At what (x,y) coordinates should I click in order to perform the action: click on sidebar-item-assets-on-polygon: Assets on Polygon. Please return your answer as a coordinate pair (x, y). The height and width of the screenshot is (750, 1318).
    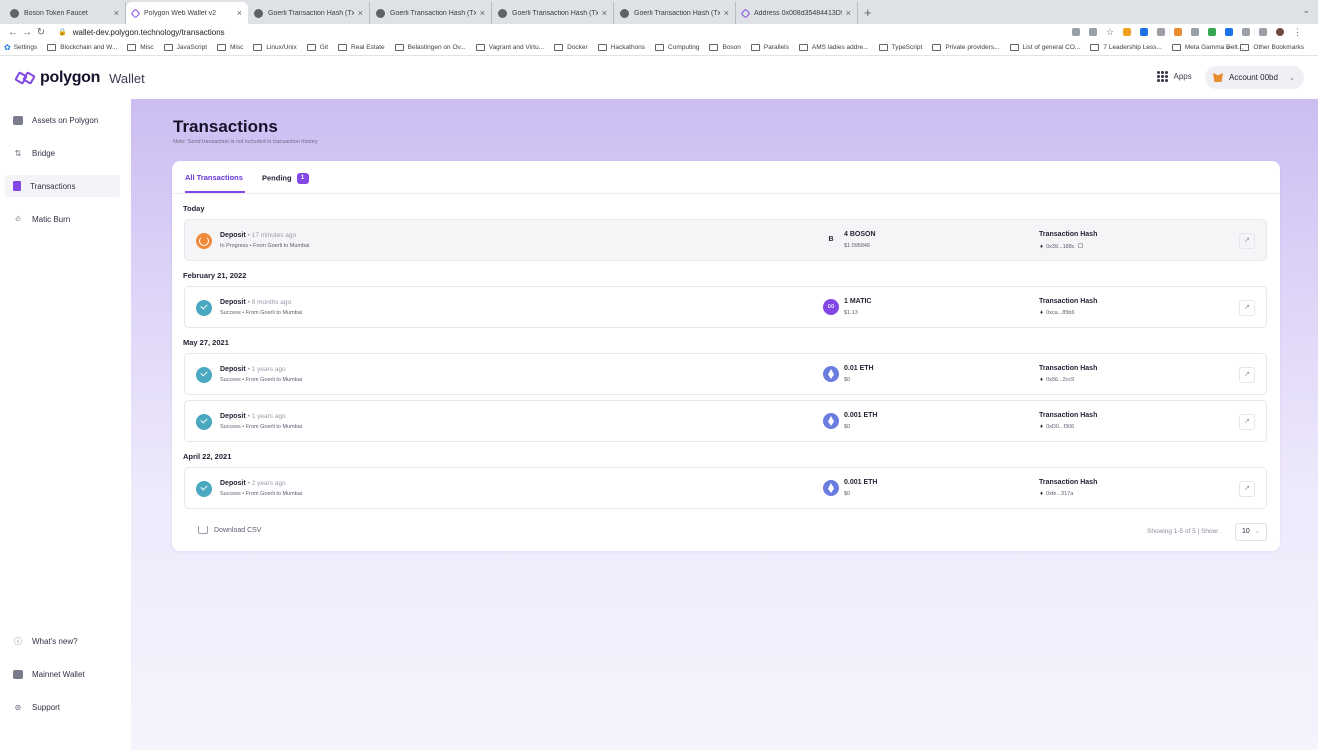
    Looking at the image, I should click on (62, 120).